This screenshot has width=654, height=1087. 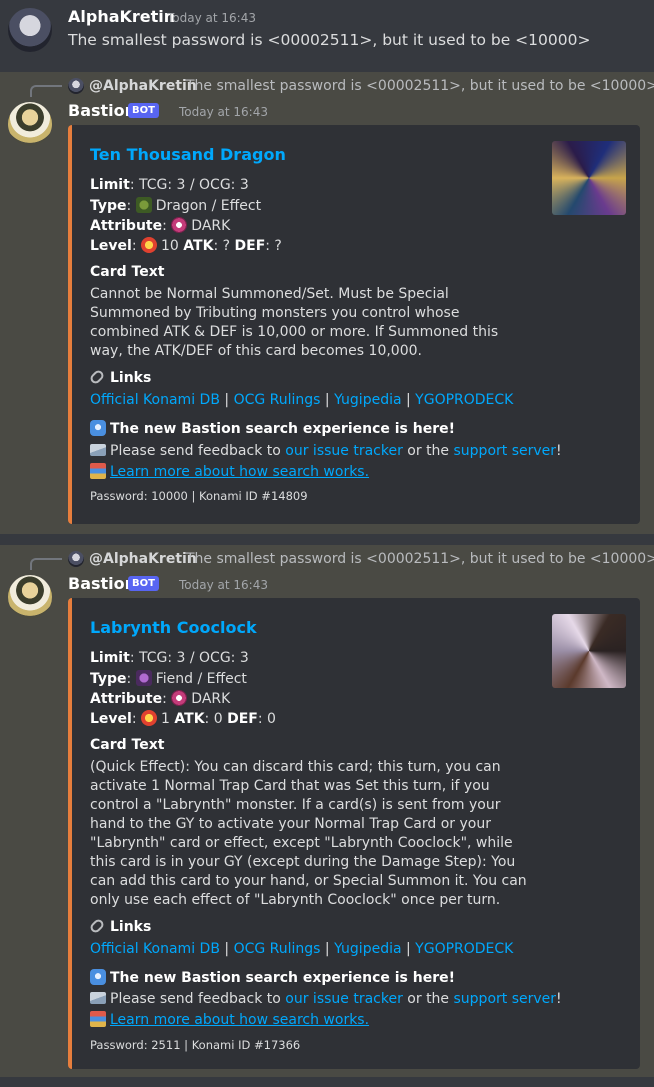 What do you see at coordinates (143, 678) in the screenshot?
I see `fiend-type-icon` at bounding box center [143, 678].